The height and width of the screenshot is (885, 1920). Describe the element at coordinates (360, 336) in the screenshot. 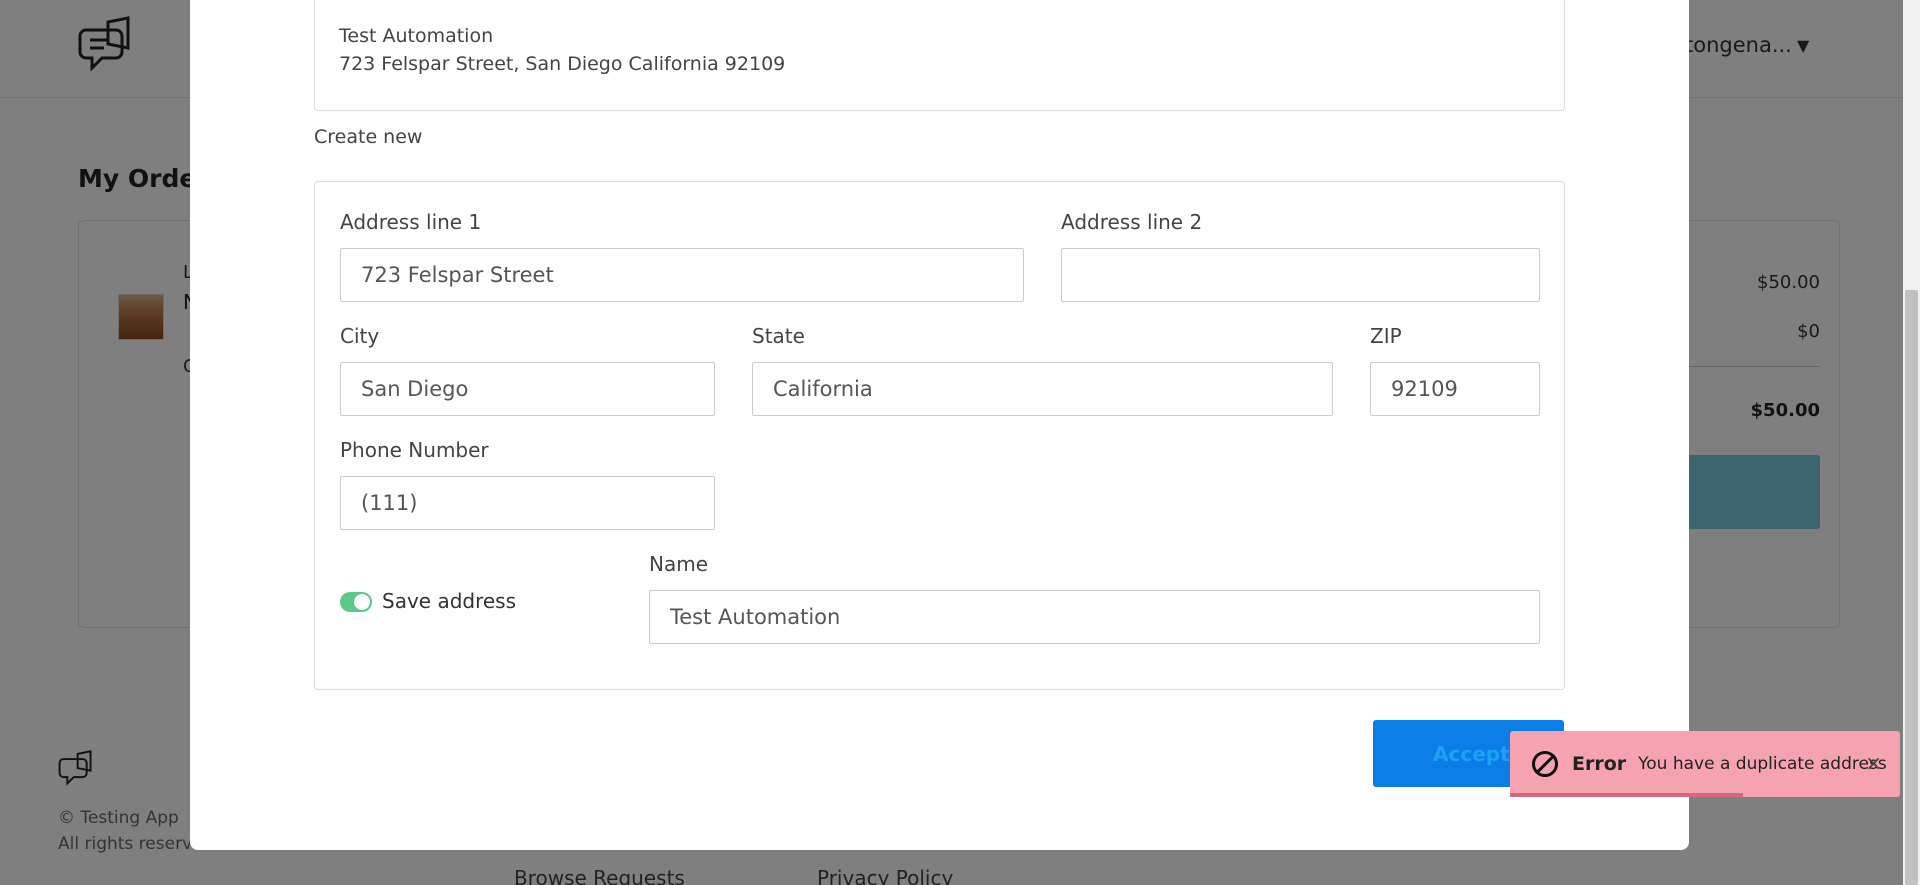

I see `city-label: City` at that location.